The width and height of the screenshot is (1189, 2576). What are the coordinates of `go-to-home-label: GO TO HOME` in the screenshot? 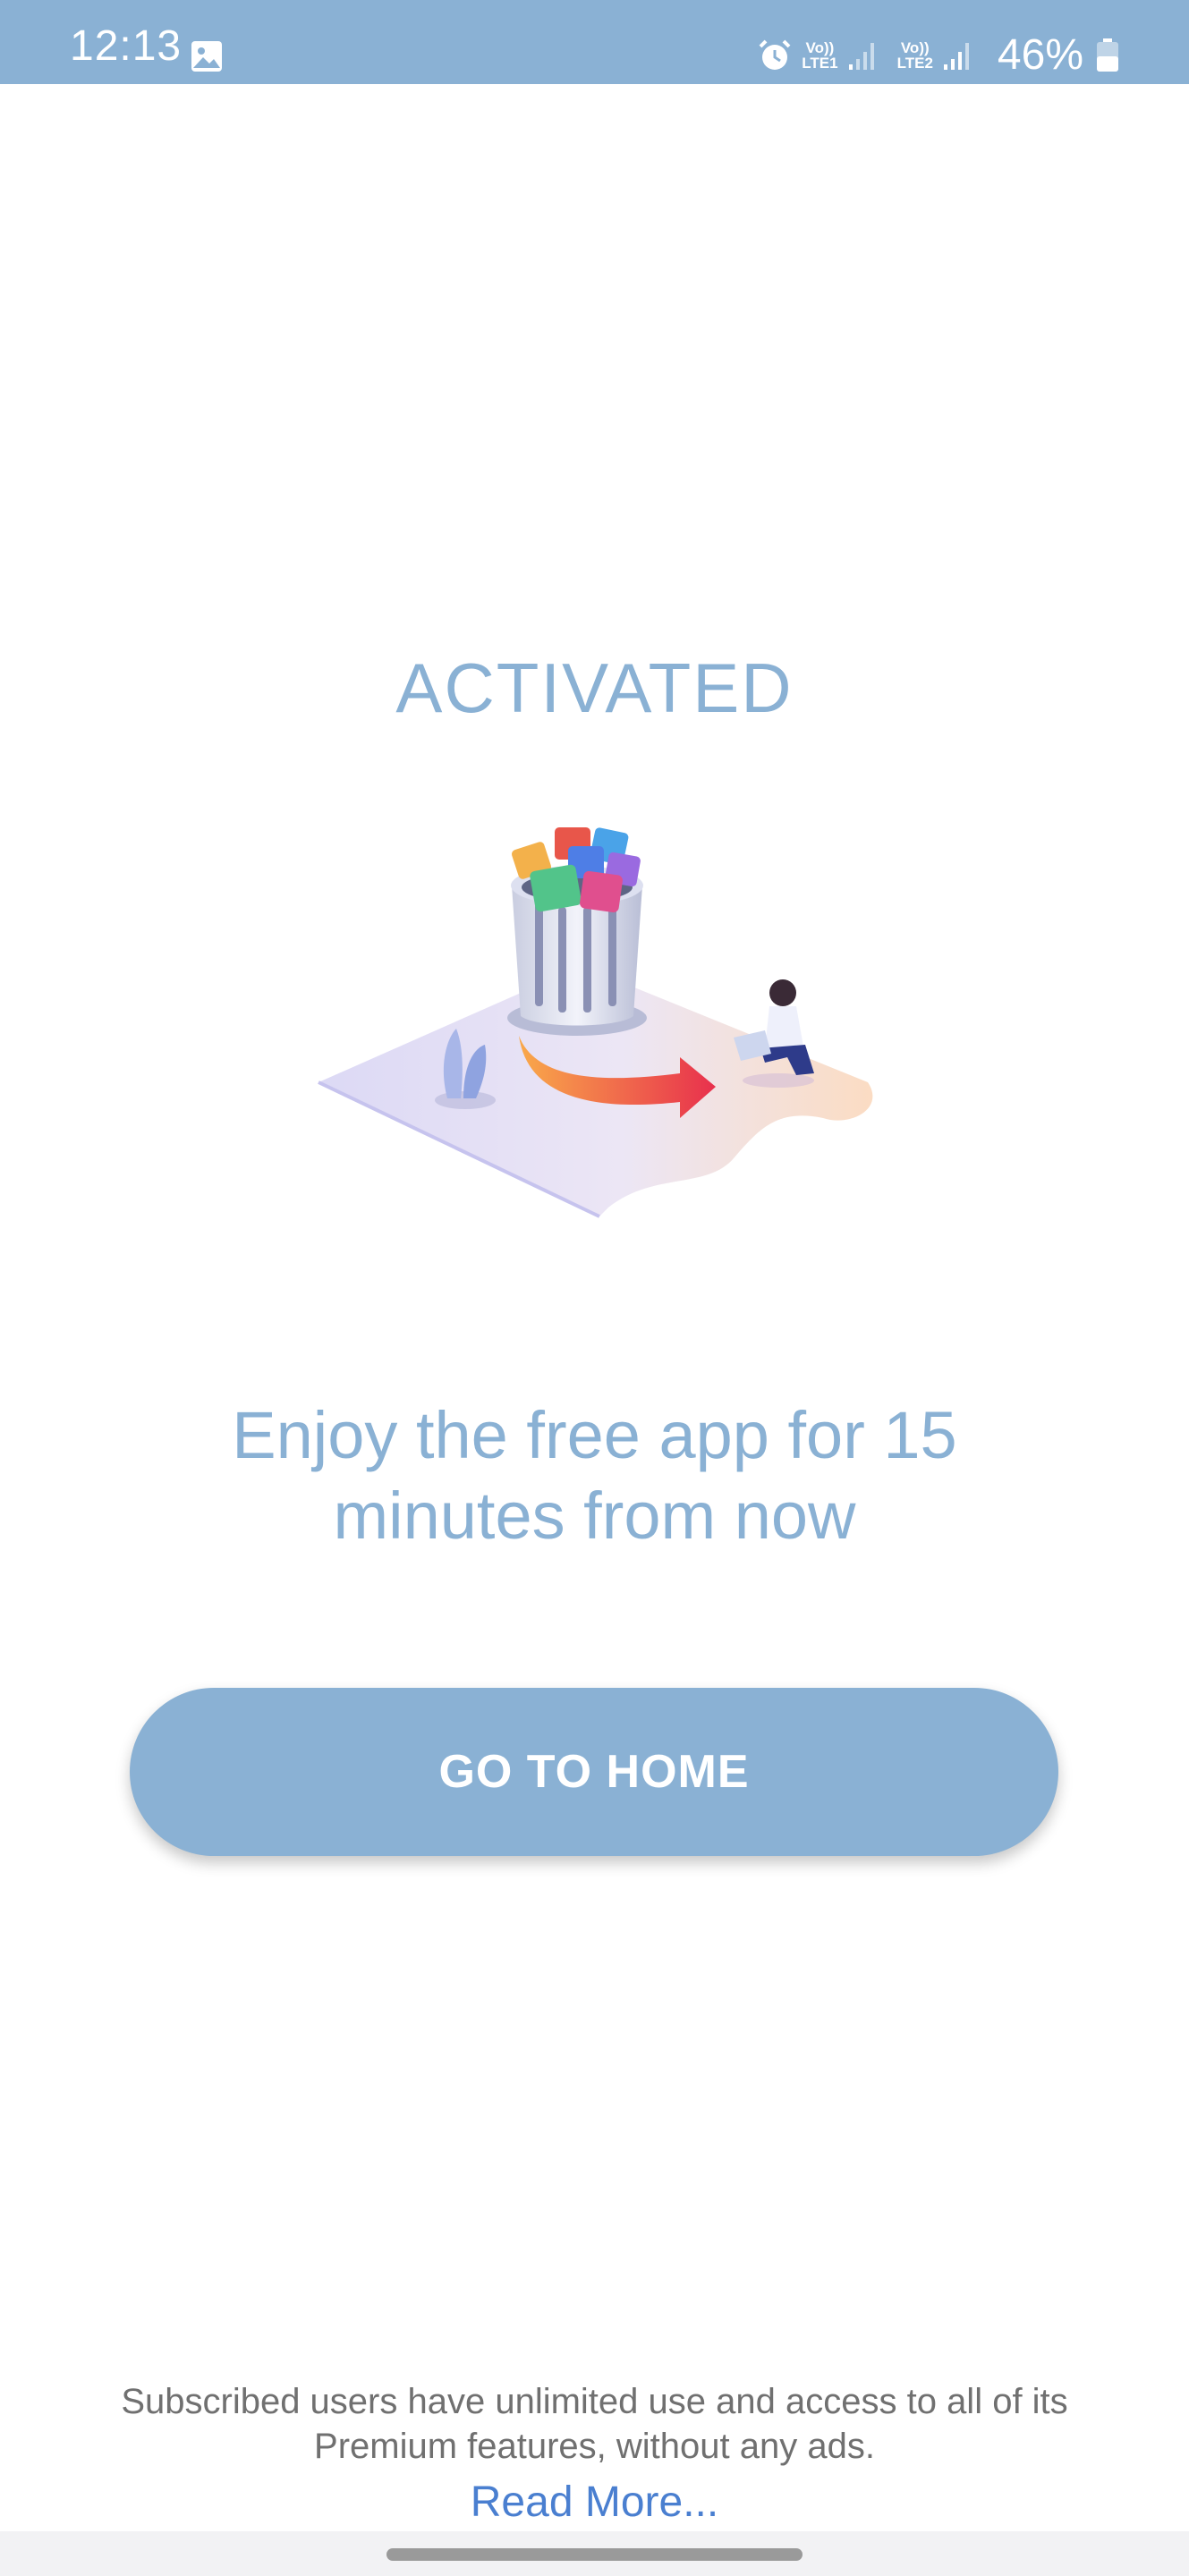 It's located at (594, 1772).